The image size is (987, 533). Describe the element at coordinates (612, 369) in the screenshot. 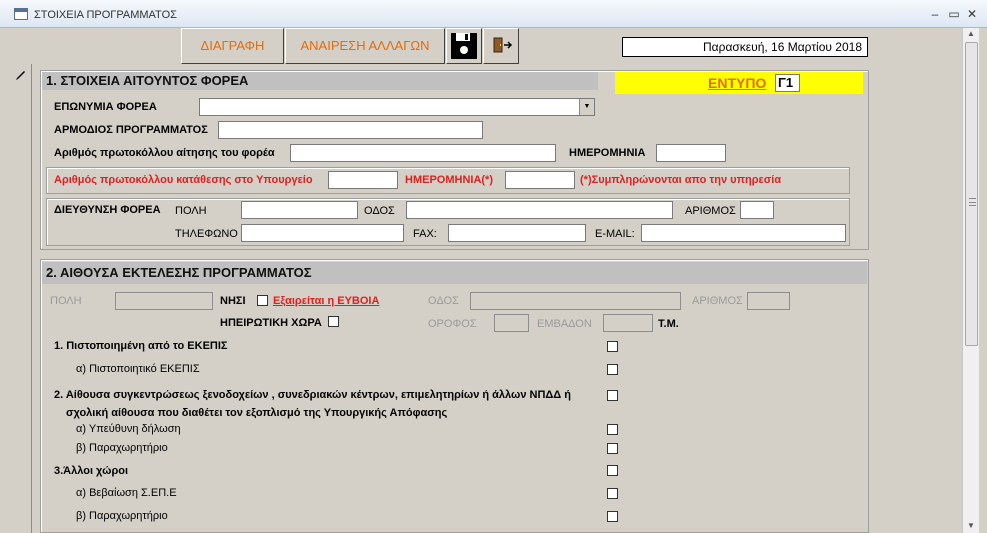

I see `item1a-checkbox` at that location.